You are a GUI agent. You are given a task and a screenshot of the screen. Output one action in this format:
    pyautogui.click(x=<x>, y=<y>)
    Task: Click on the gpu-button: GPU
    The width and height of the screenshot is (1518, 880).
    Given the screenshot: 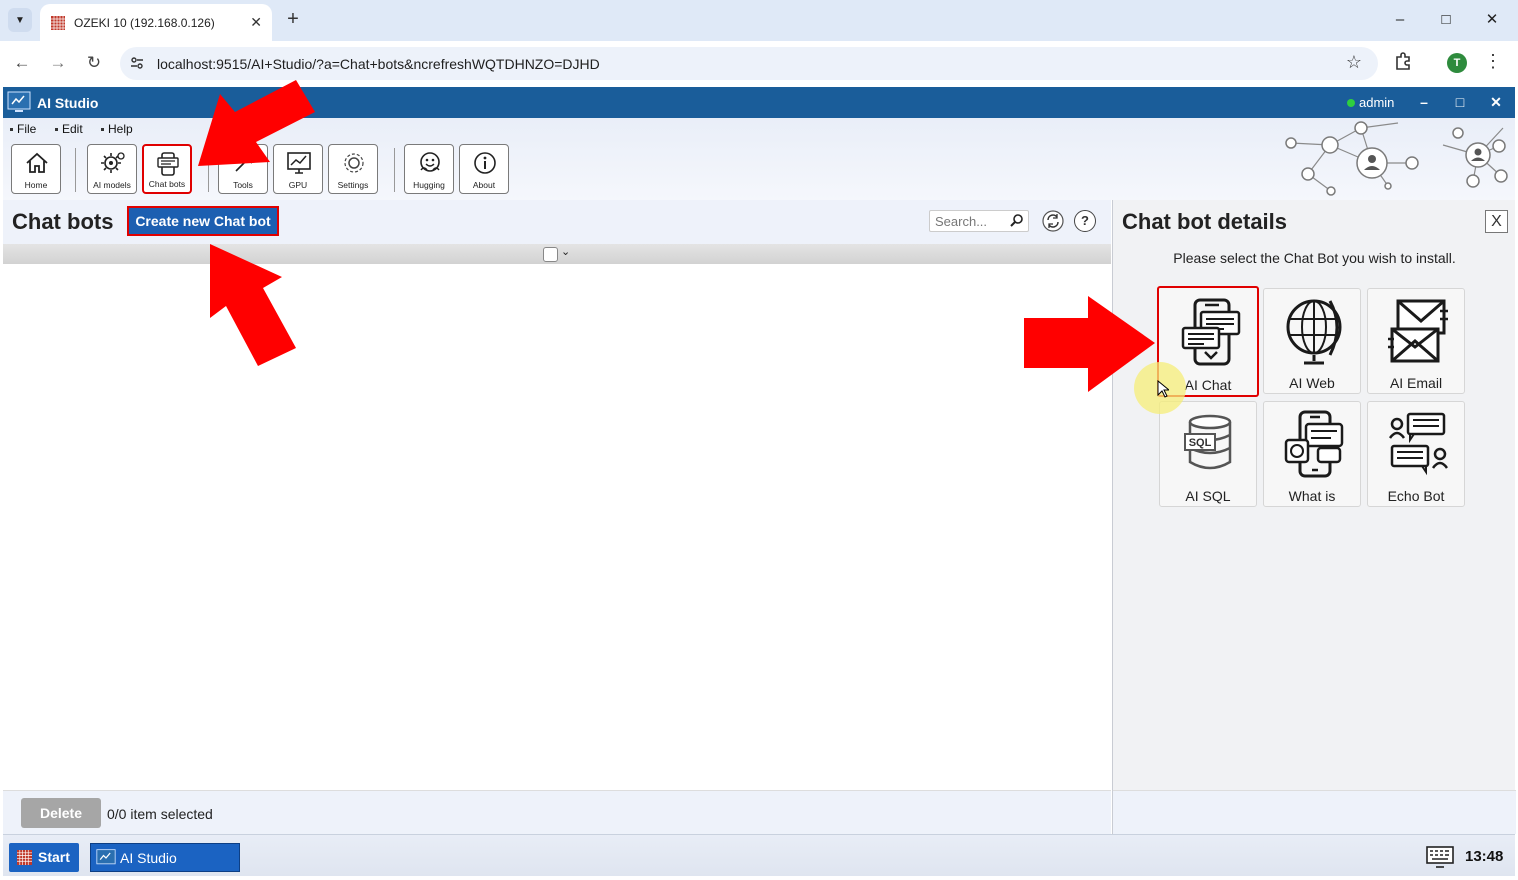 What is the action you would take?
    pyautogui.click(x=298, y=169)
    